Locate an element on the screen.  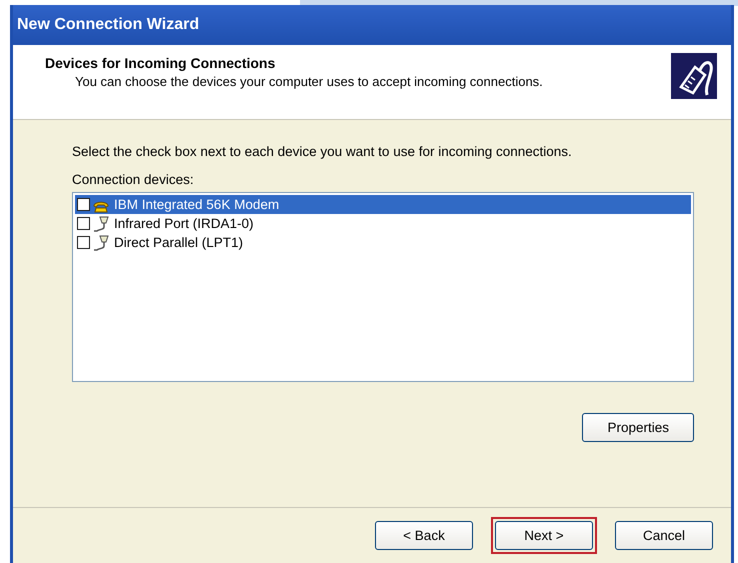
list-label: Connection devices: is located at coordinates (133, 179).